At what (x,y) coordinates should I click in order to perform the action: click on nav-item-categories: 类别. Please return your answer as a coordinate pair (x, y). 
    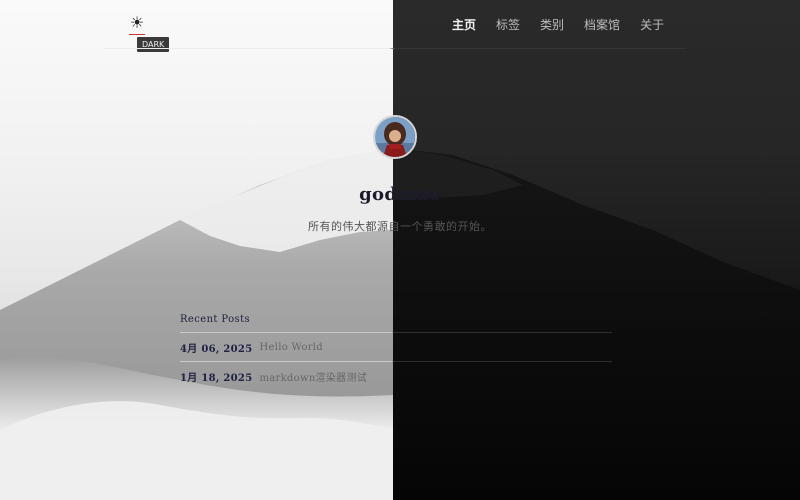
    Looking at the image, I should click on (552, 24).